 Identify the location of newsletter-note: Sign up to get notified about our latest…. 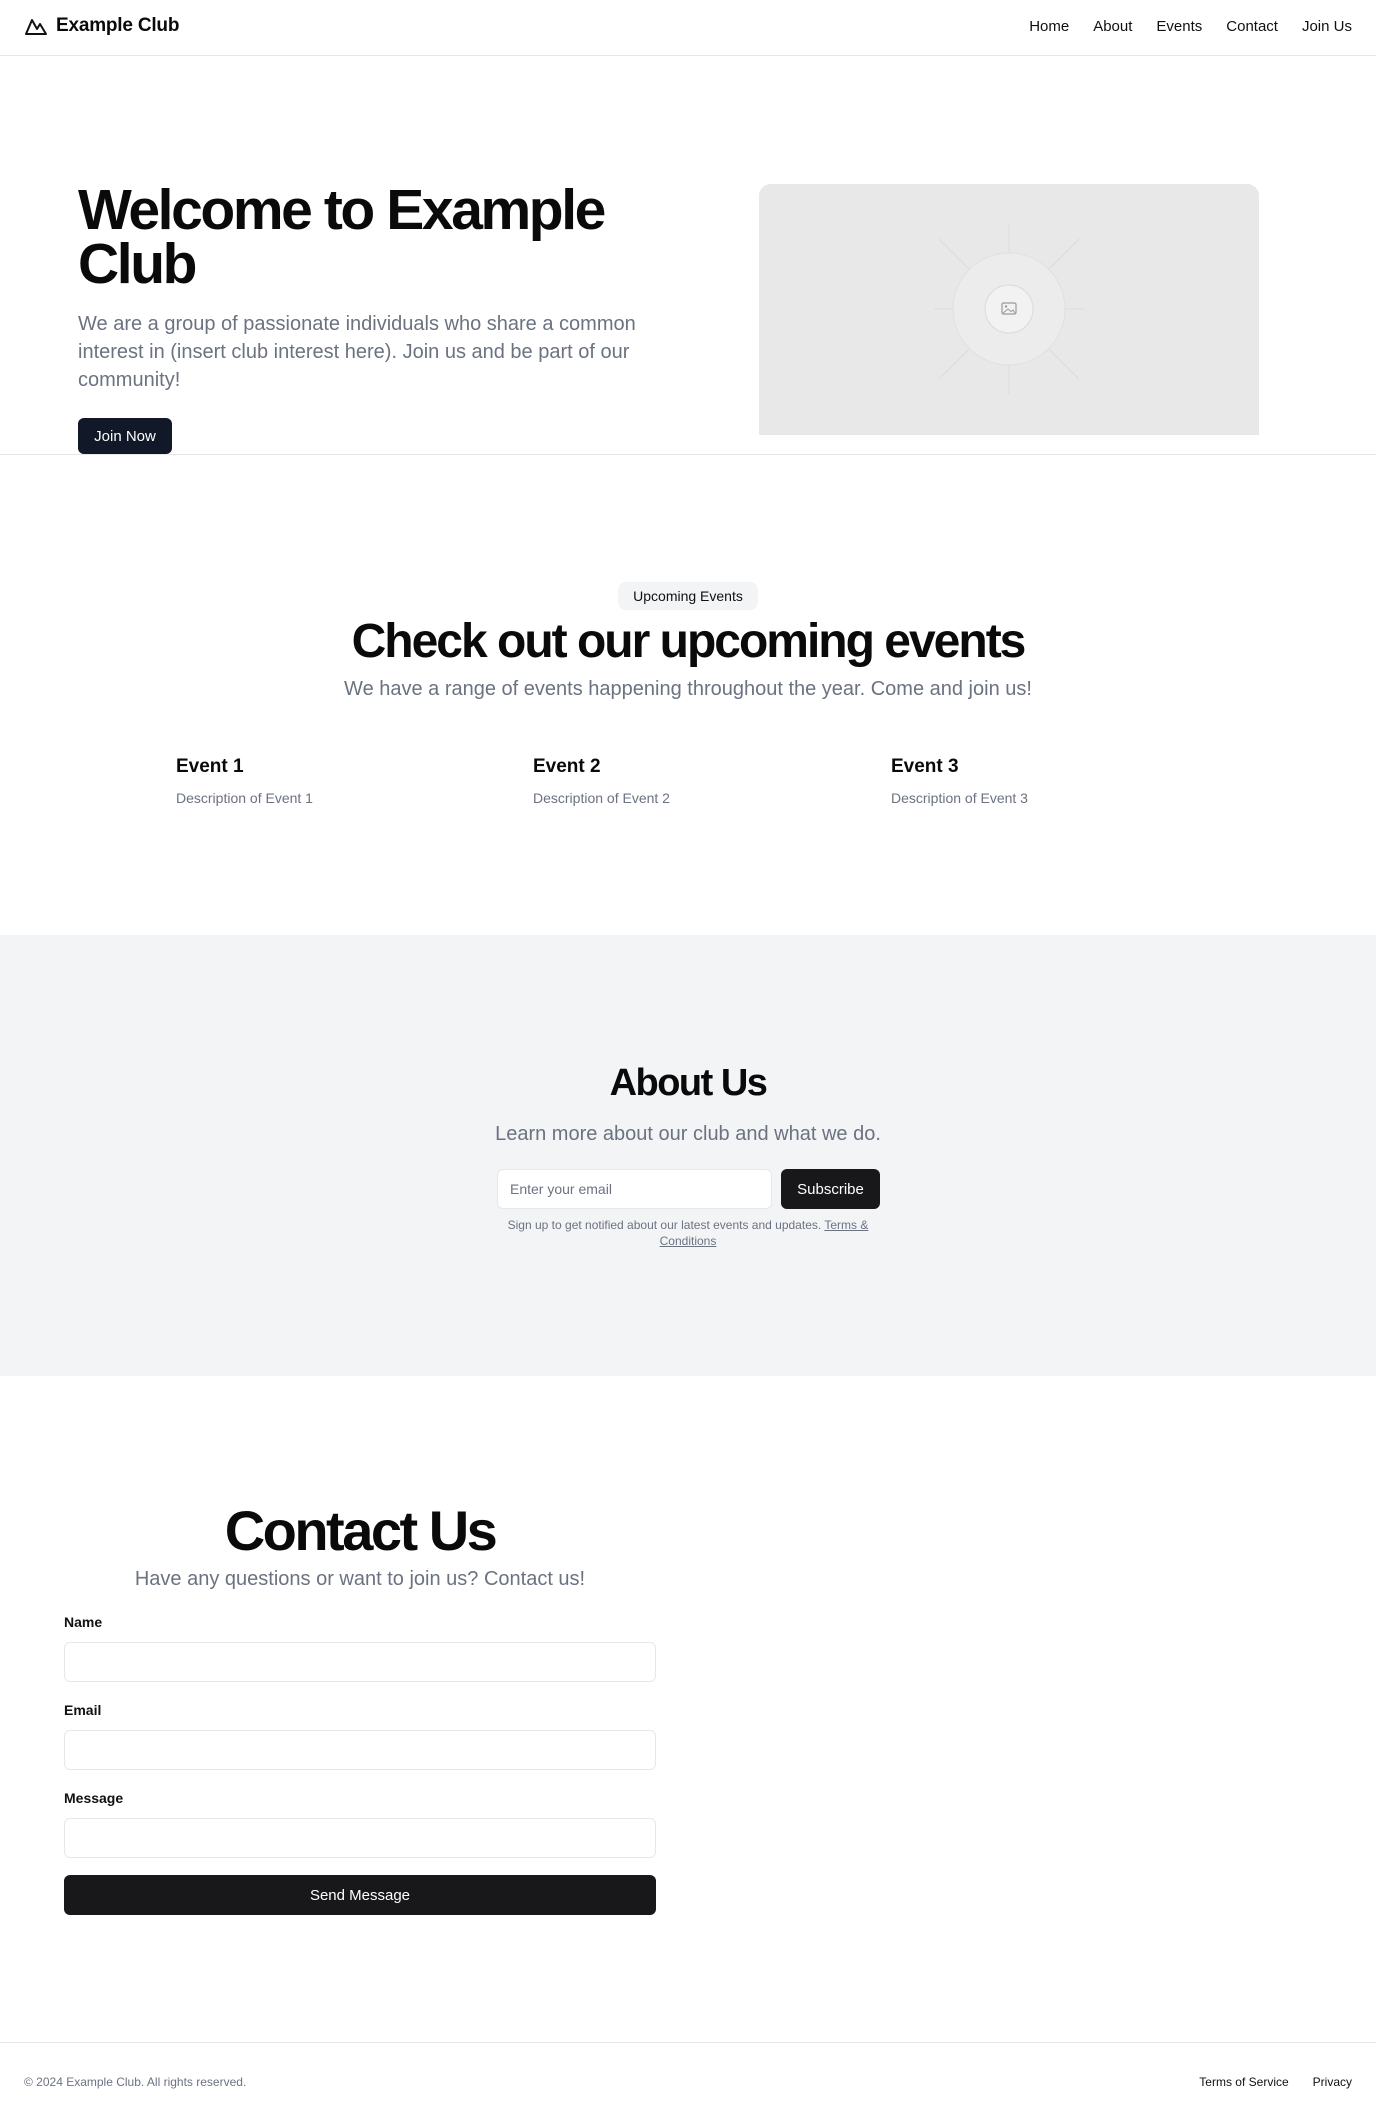
(688, 1233).